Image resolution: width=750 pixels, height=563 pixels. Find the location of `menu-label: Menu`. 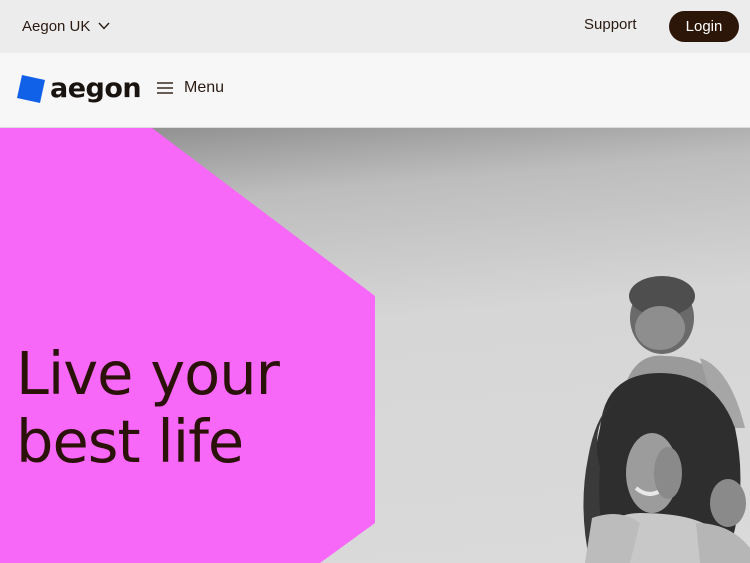

menu-label: Menu is located at coordinates (204, 87).